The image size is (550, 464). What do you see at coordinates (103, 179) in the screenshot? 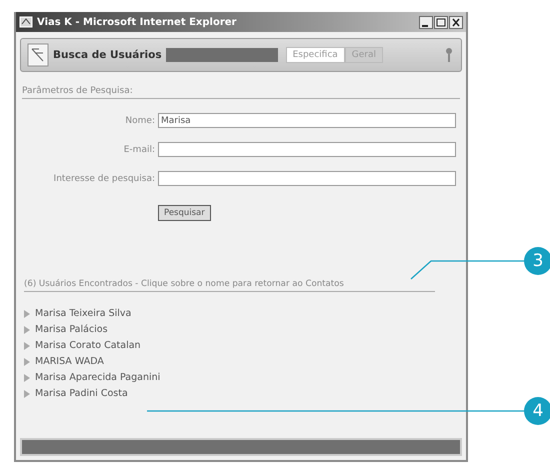
I see `field-label: Interesse de pesquisa:` at bounding box center [103, 179].